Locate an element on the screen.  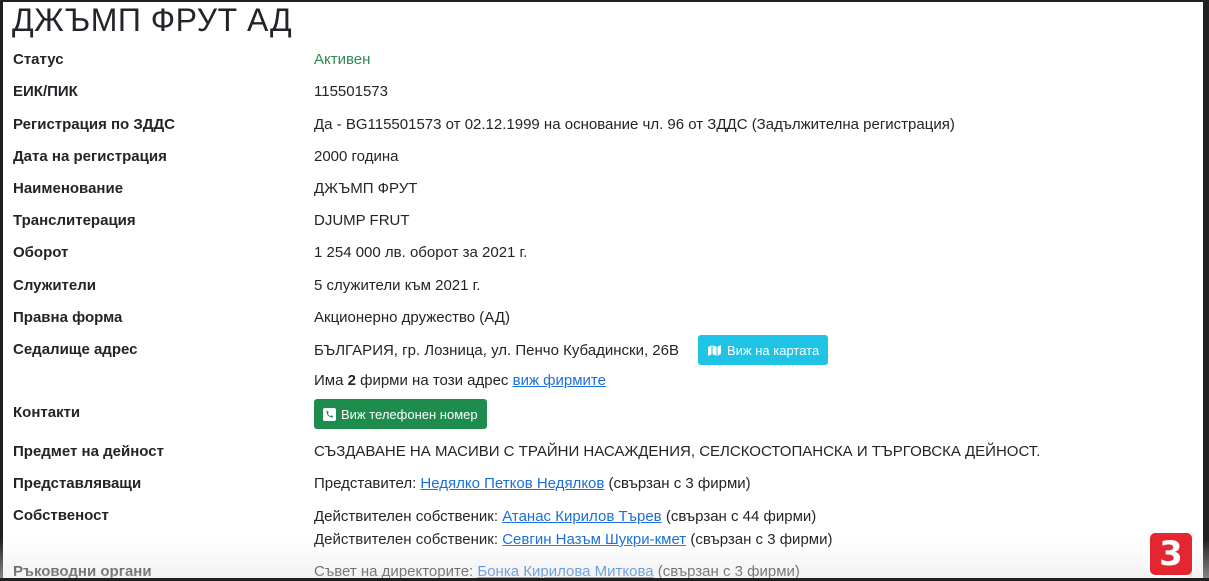
view-map-button: Виж на картата is located at coordinates (763, 350).